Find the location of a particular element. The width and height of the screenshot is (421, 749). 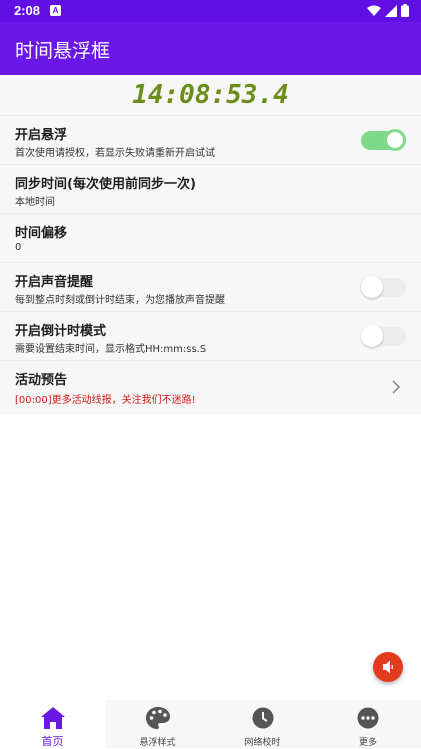

setting-title: 开启悬浮 is located at coordinates (41, 135).